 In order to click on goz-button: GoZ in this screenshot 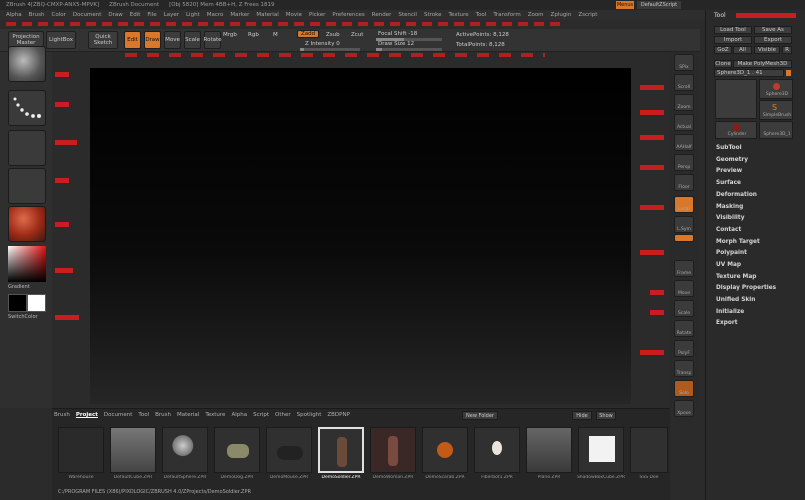, I will do `click(723, 50)`.